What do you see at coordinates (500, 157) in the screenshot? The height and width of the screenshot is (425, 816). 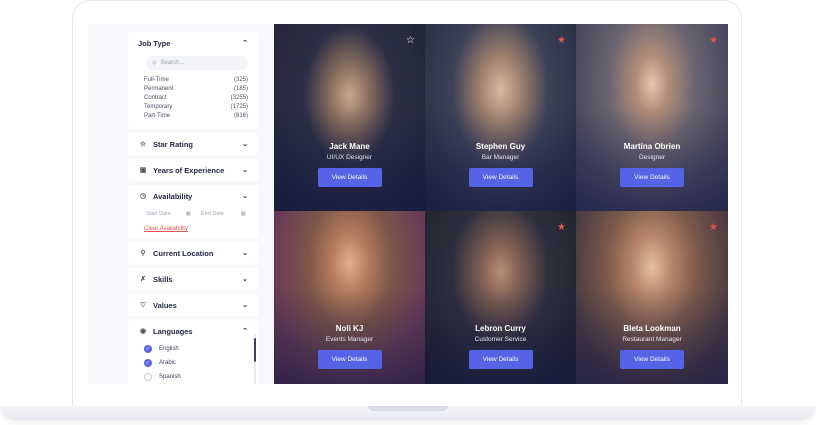 I see `profile-role: Bar Manager` at bounding box center [500, 157].